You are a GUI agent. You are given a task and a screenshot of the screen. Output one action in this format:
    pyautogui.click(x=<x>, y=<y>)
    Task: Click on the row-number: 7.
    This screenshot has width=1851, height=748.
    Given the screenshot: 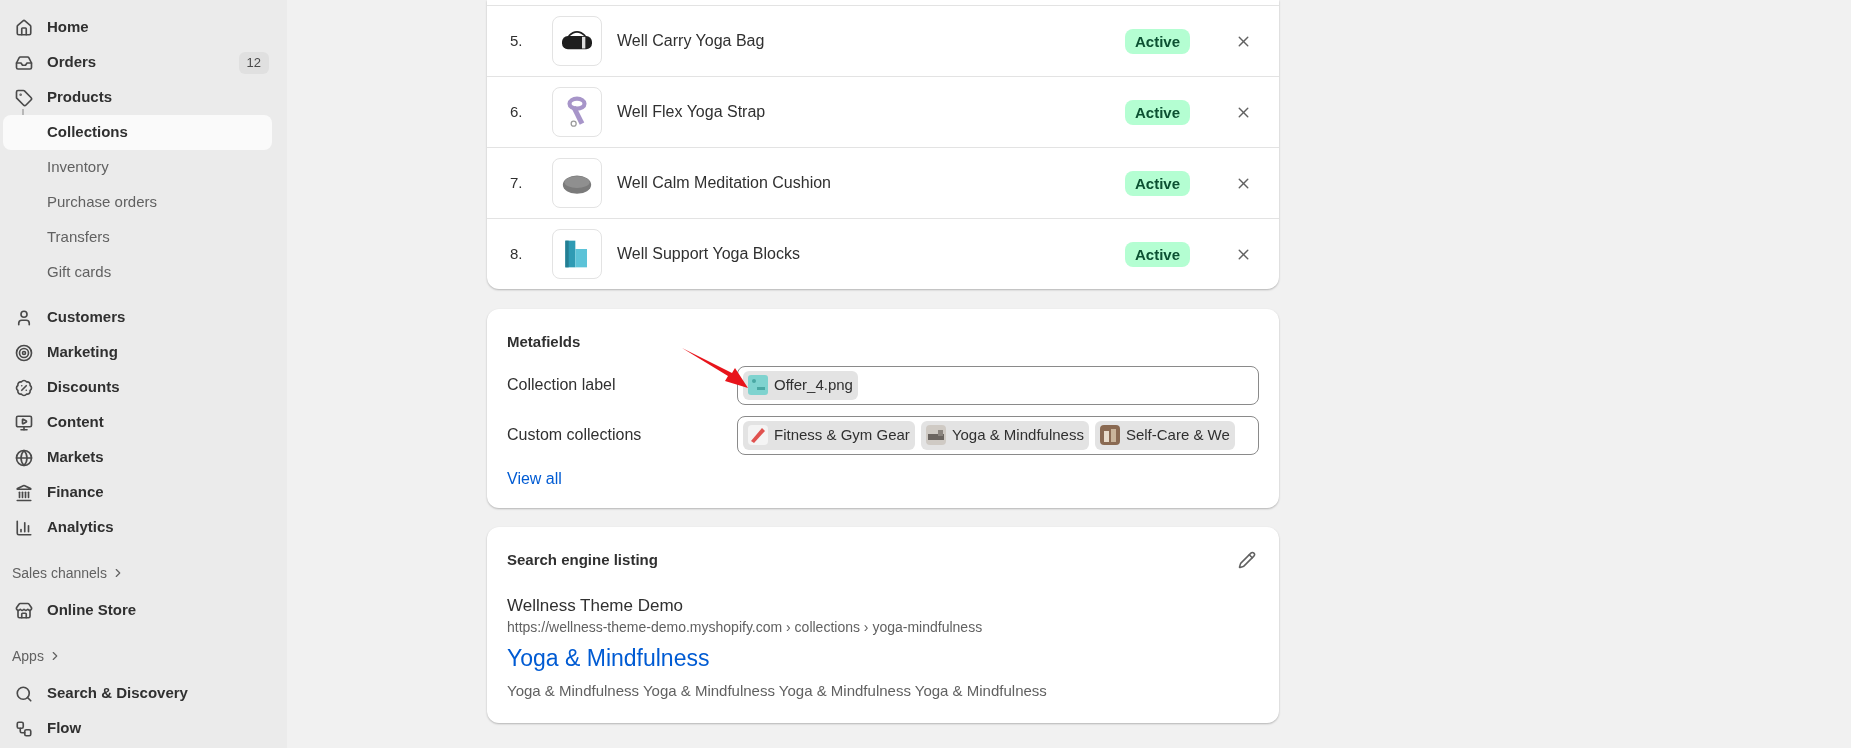 What is the action you would take?
    pyautogui.click(x=517, y=182)
    